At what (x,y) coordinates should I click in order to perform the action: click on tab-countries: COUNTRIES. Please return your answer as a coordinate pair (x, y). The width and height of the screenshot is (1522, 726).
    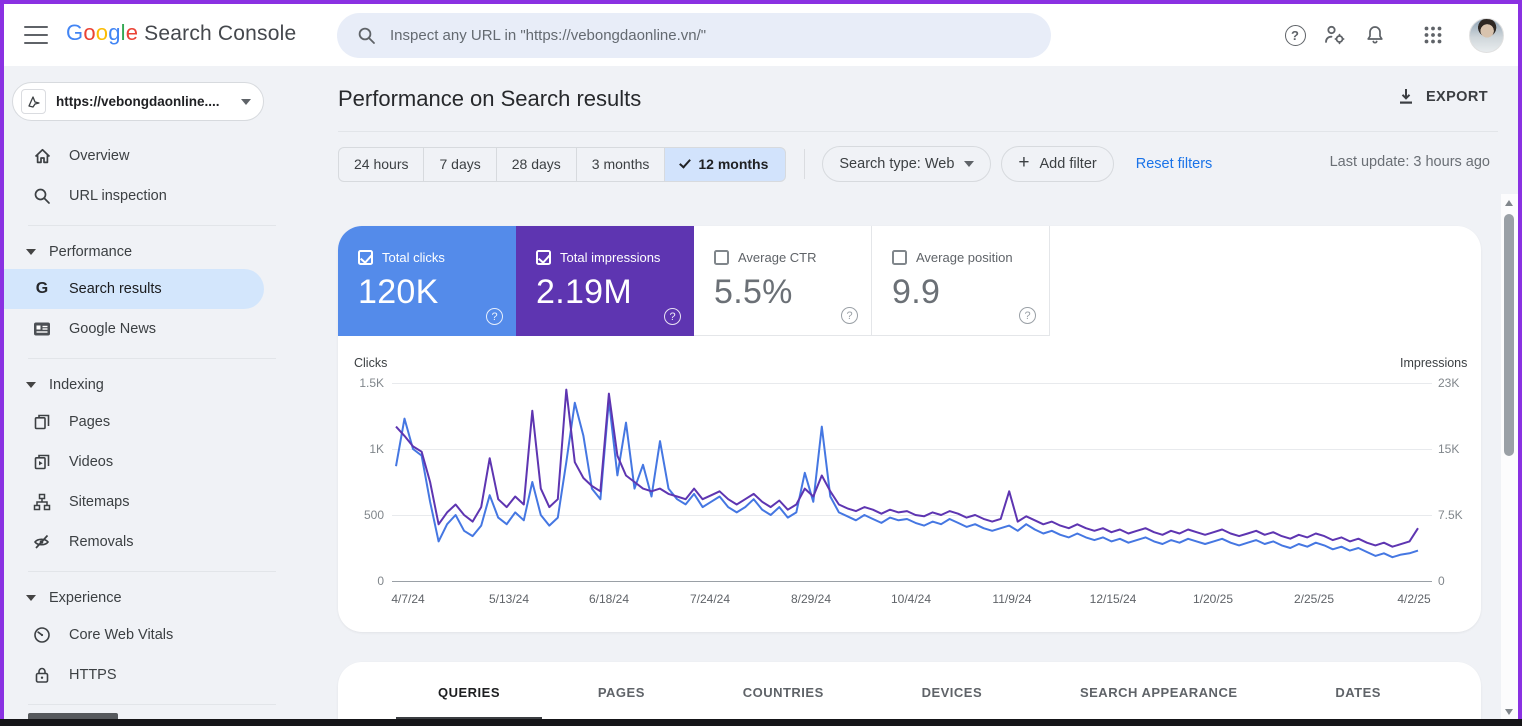
    Looking at the image, I should click on (783, 692).